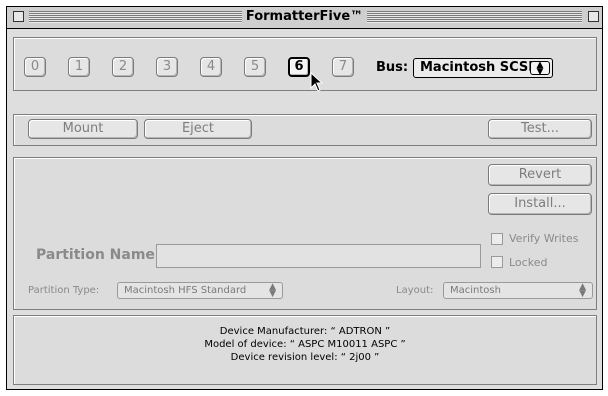 The width and height of the screenshot is (608, 396). I want to click on verify-writes-checkbox, so click(497, 239).